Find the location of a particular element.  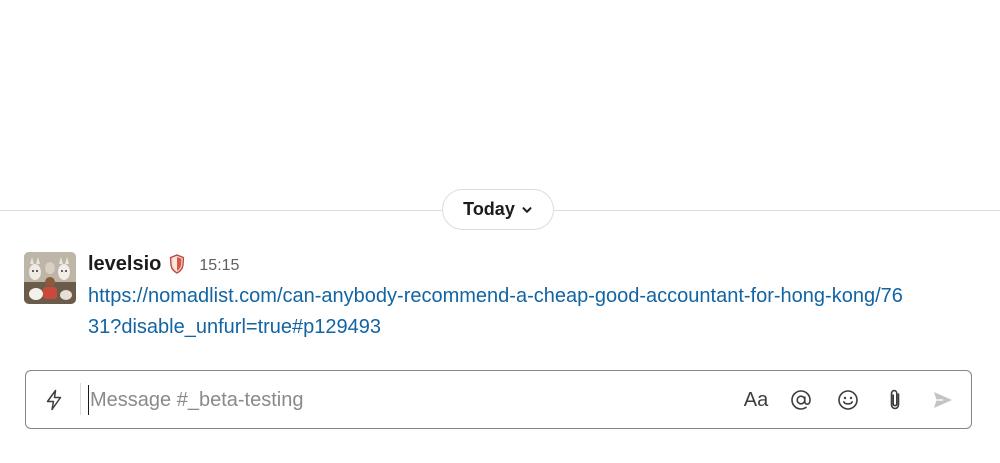

send-icon is located at coordinates (943, 400).